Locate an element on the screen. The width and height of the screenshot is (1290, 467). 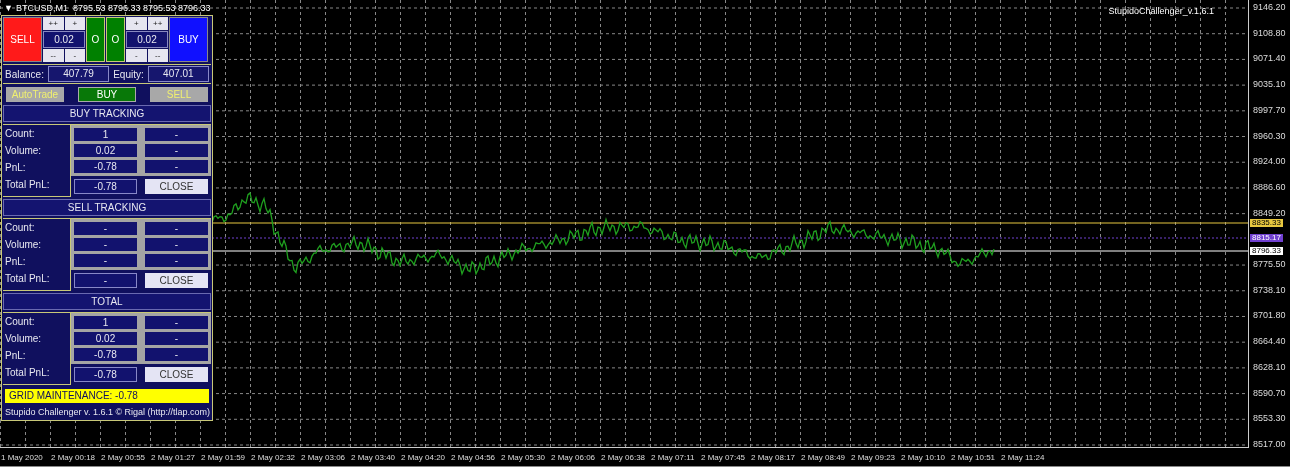
time-tick: 2 May 10:51 is located at coordinates (974, 457).